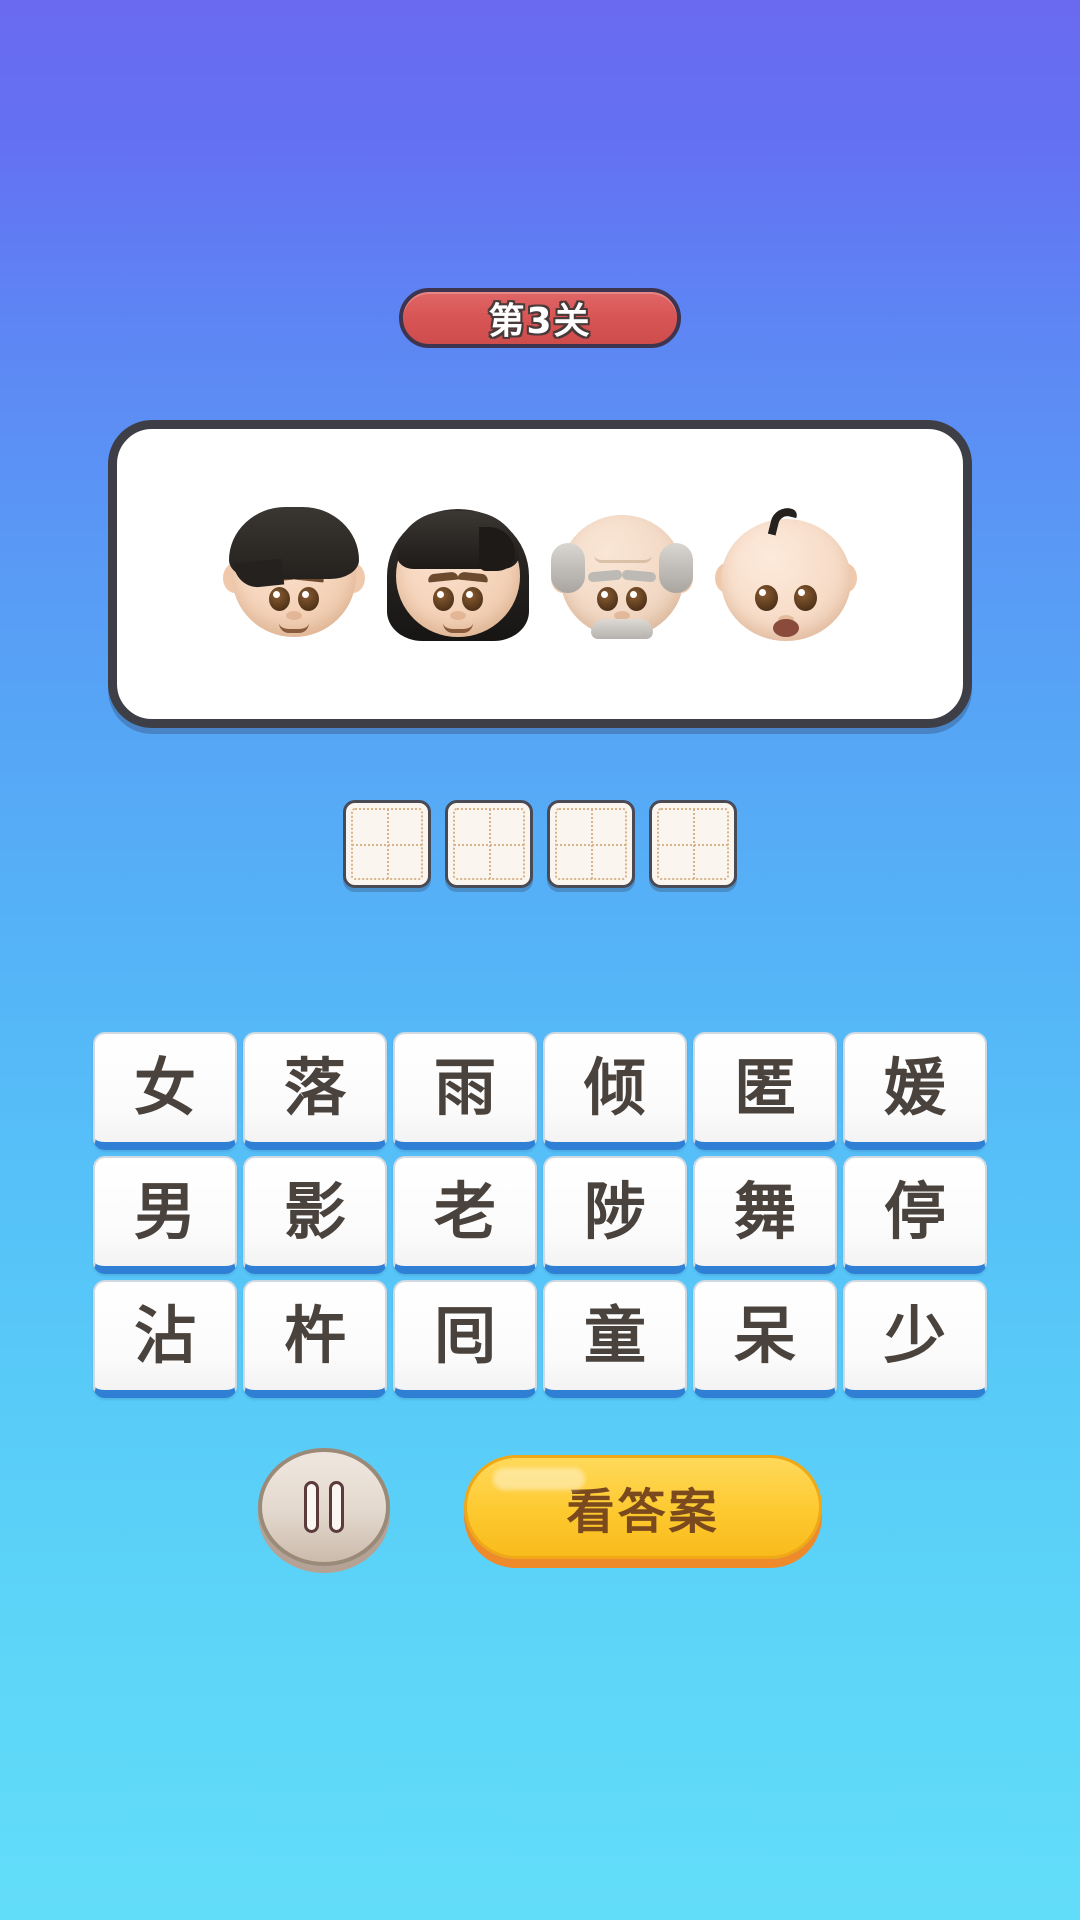 The height and width of the screenshot is (1920, 1080). What do you see at coordinates (311, 1507) in the screenshot?
I see `pause-icon-bar-left` at bounding box center [311, 1507].